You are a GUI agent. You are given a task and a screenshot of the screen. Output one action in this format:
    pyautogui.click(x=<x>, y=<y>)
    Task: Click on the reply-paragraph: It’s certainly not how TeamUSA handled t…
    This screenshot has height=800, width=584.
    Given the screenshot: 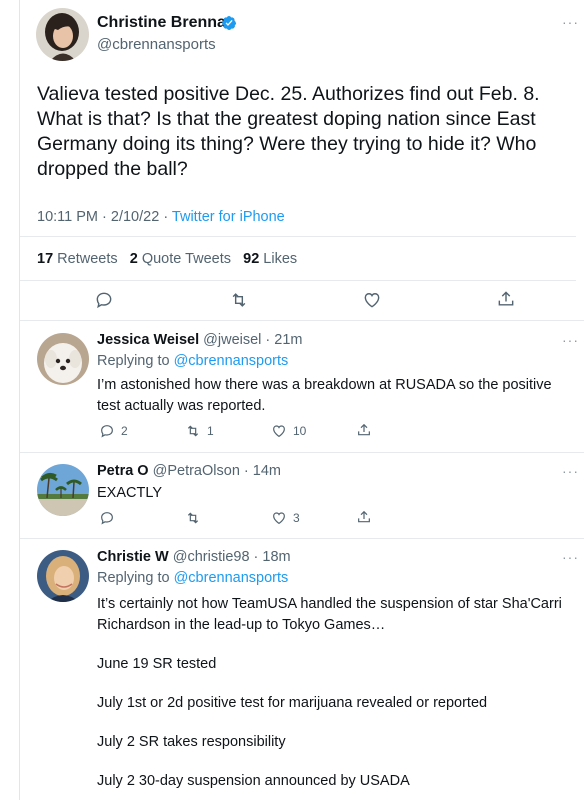 What is the action you would take?
    pyautogui.click(x=329, y=614)
    